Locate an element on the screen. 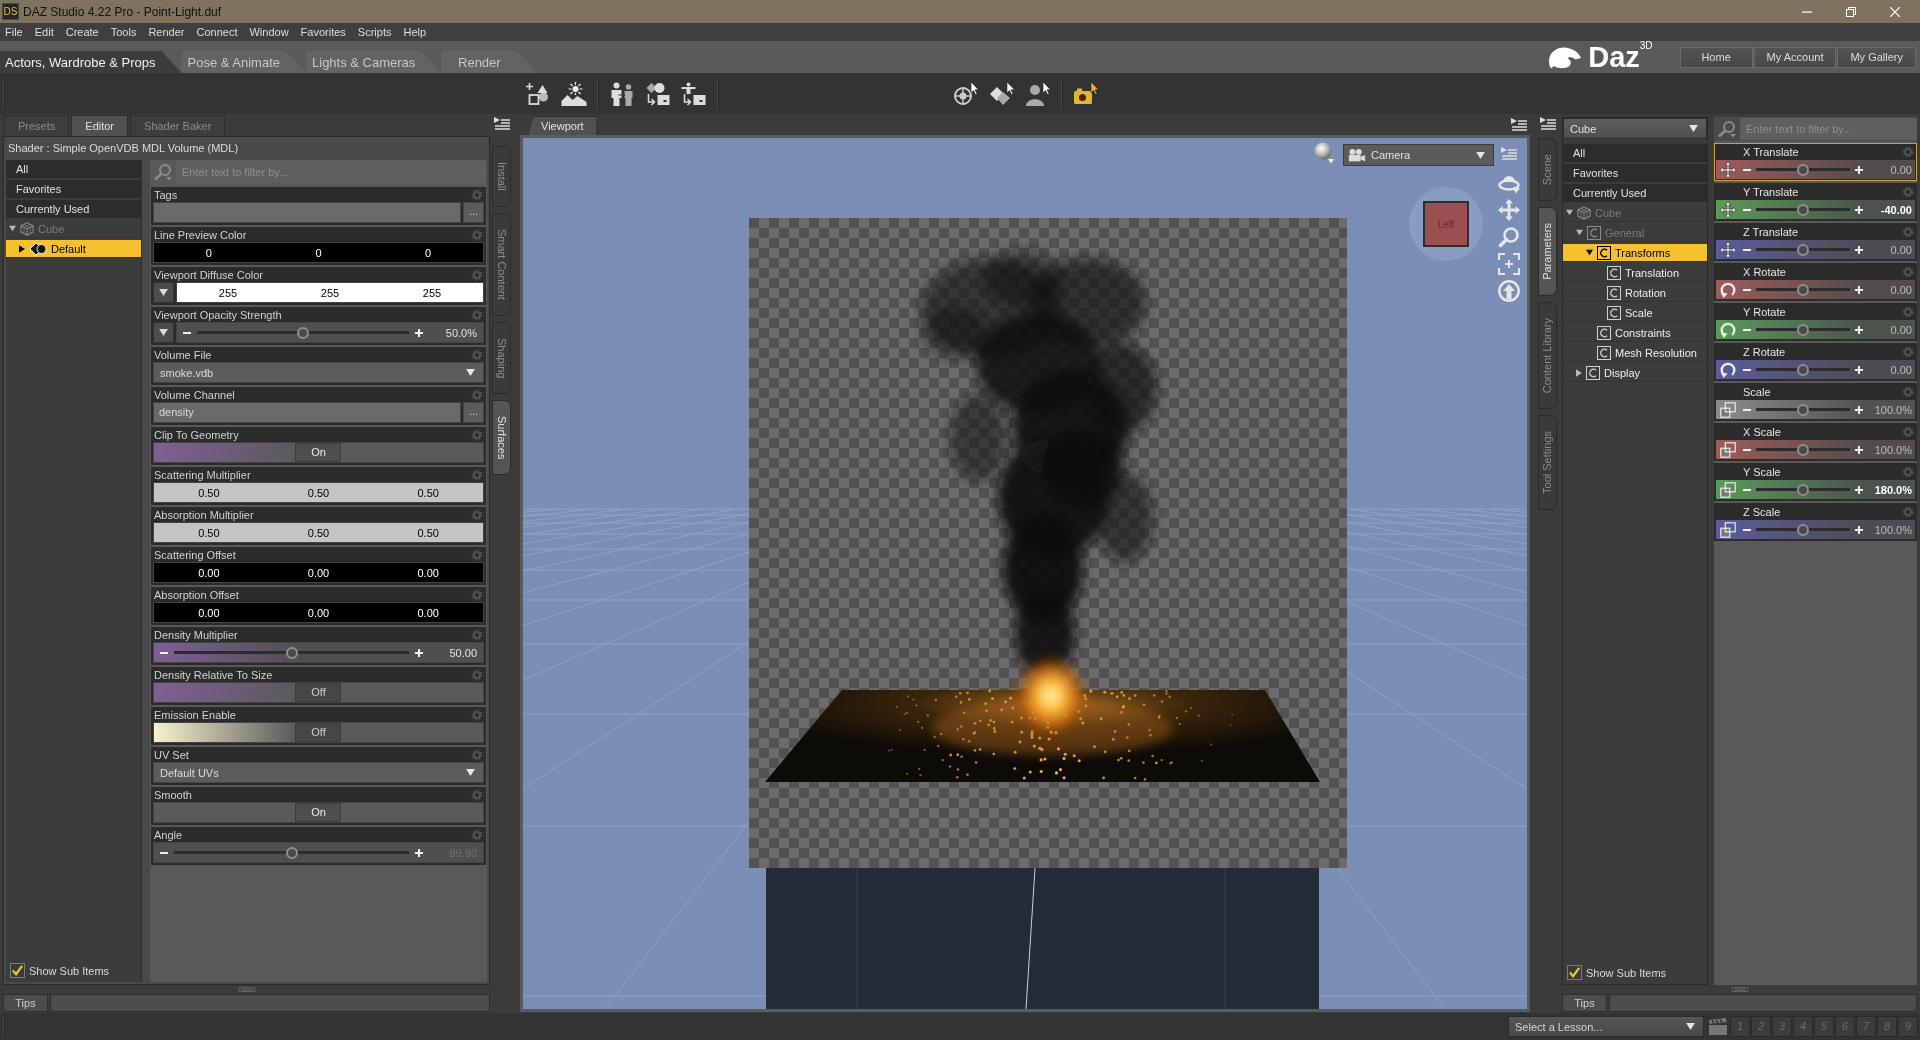 The width and height of the screenshot is (1920, 1040). parameter-row: Scale 100.0% is located at coordinates (1815, 402).